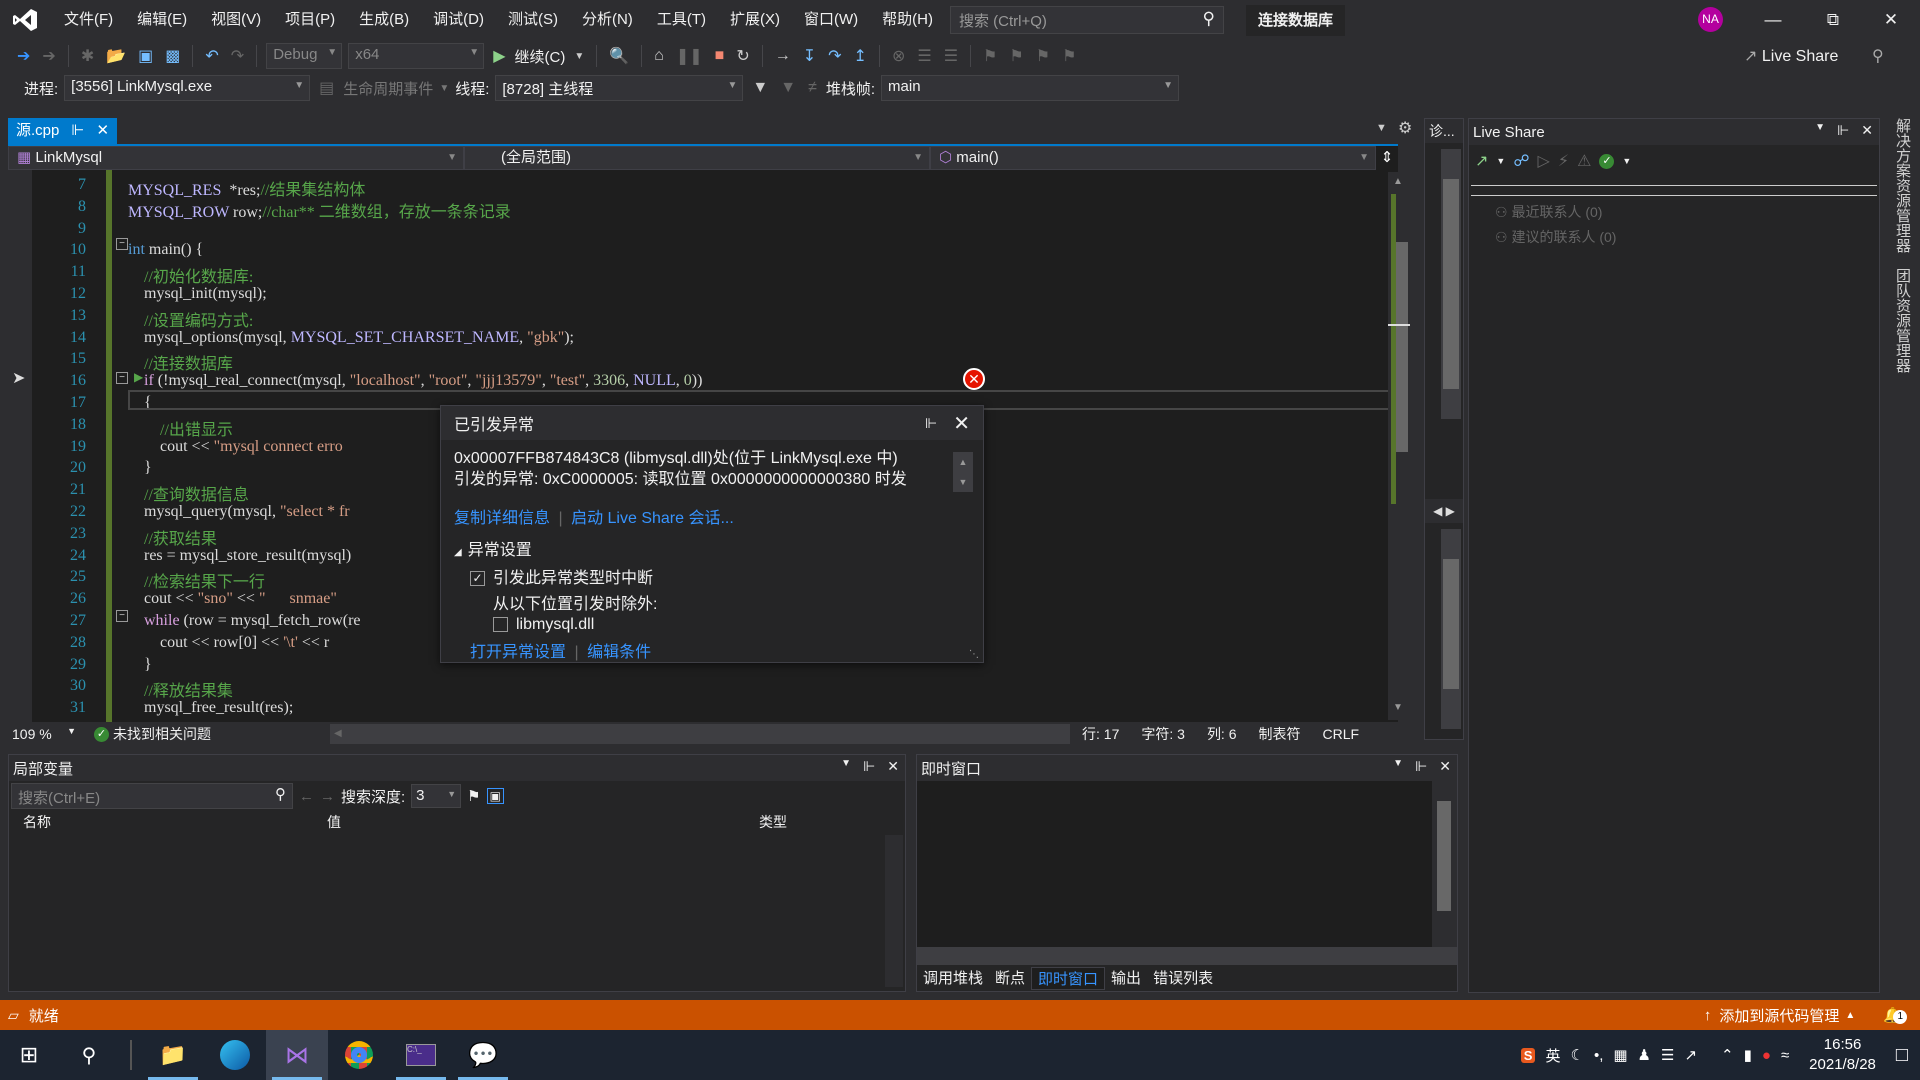 This screenshot has width=1920, height=1080. I want to click on ime-language: 英, so click(1552, 1055).